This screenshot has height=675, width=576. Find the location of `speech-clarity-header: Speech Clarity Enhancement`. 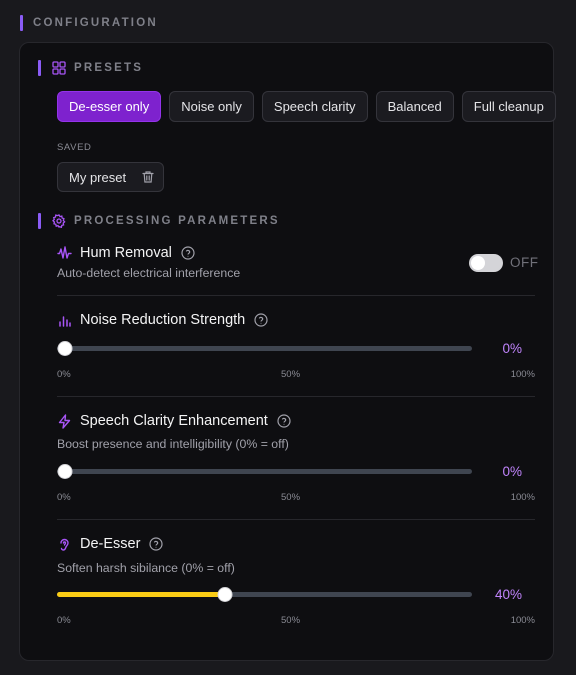

speech-clarity-header: Speech Clarity Enhancement is located at coordinates (174, 421).